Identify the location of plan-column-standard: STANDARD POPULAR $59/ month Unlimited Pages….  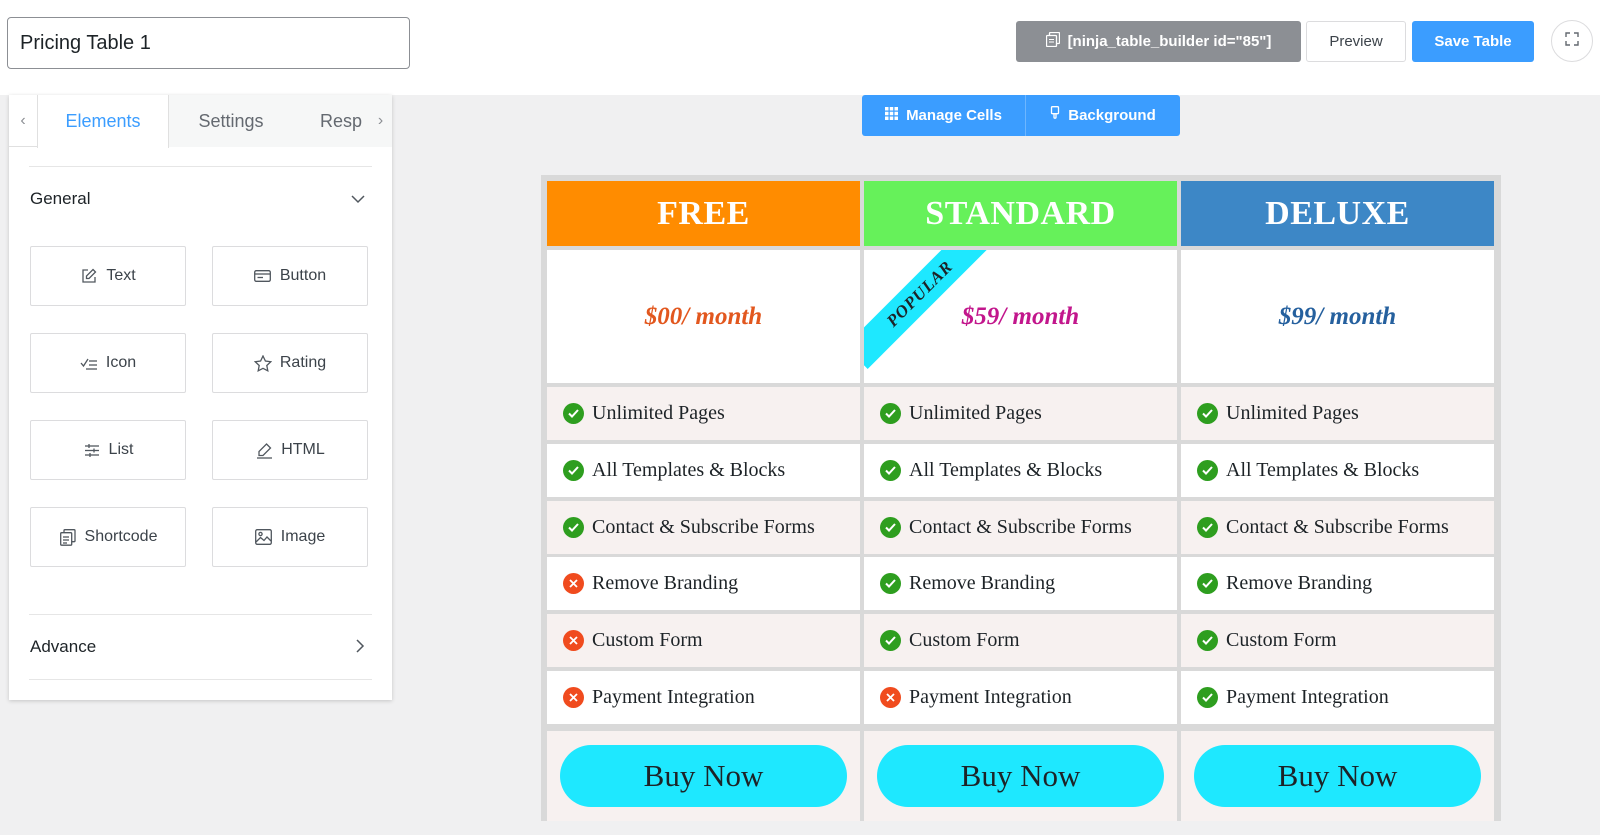
(1020, 501).